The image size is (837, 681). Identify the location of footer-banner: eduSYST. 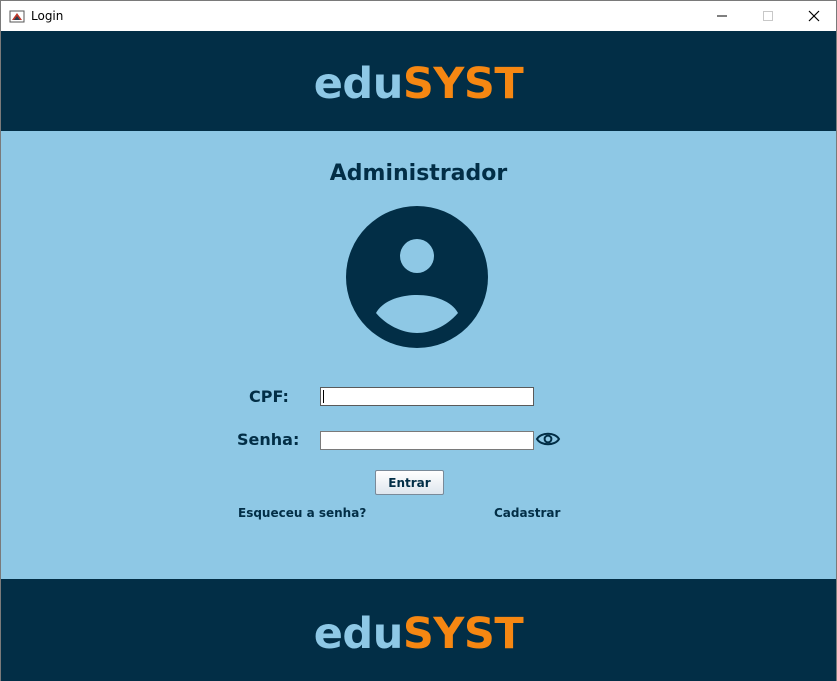
(418, 630).